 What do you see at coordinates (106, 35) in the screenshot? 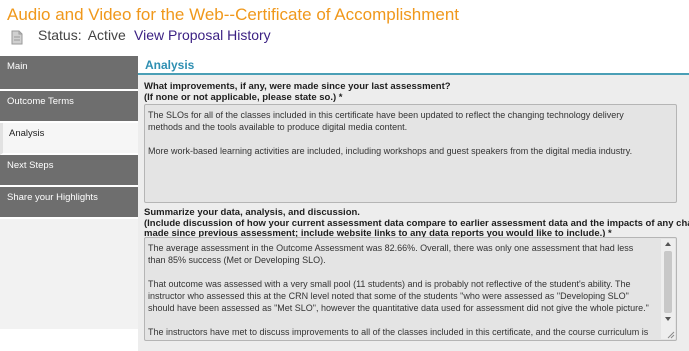
I see `status-value: Active` at bounding box center [106, 35].